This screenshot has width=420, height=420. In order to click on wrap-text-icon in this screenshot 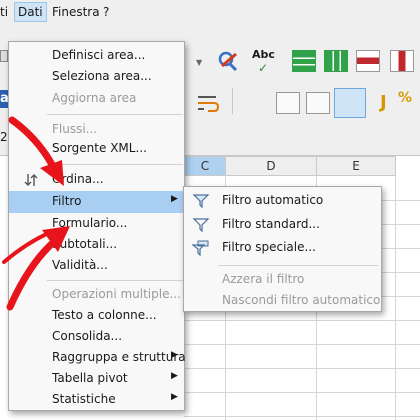, I will do `click(208, 103)`.